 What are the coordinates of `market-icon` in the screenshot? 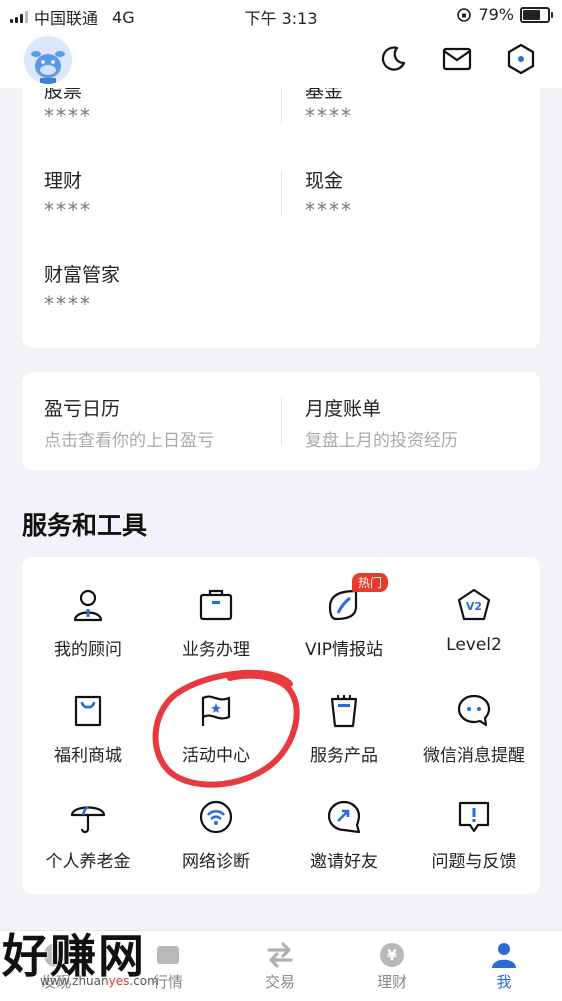 It's located at (168, 955).